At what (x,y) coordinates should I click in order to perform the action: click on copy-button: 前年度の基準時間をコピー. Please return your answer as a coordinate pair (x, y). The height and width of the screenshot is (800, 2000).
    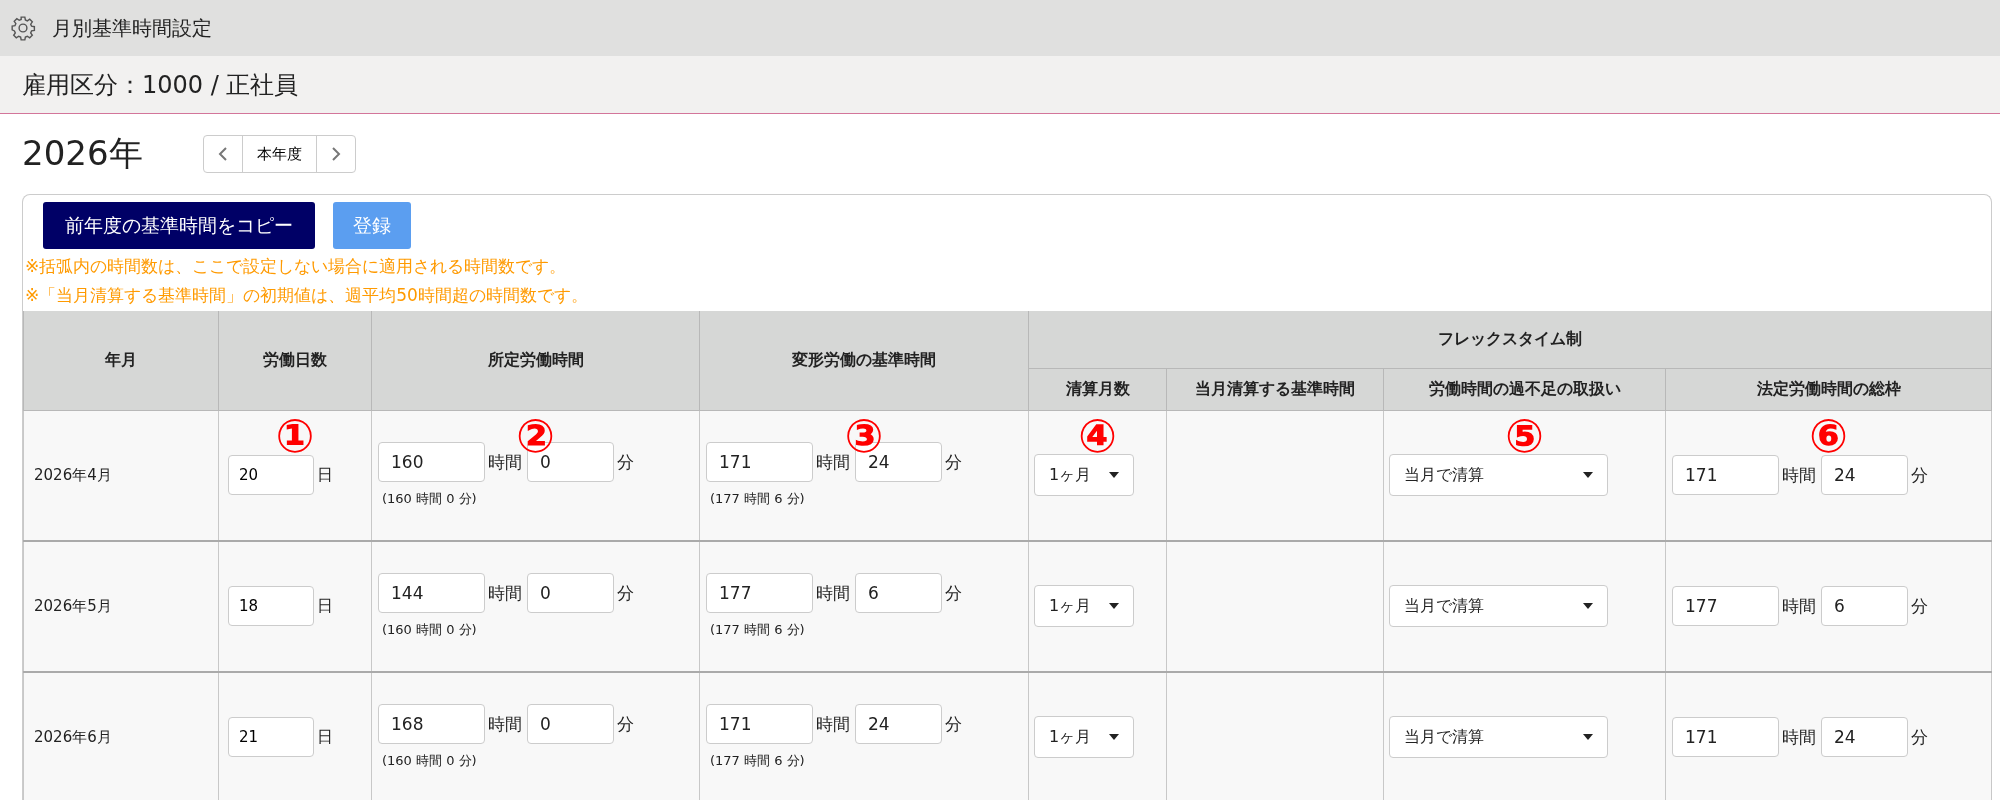
    Looking at the image, I should click on (179, 225).